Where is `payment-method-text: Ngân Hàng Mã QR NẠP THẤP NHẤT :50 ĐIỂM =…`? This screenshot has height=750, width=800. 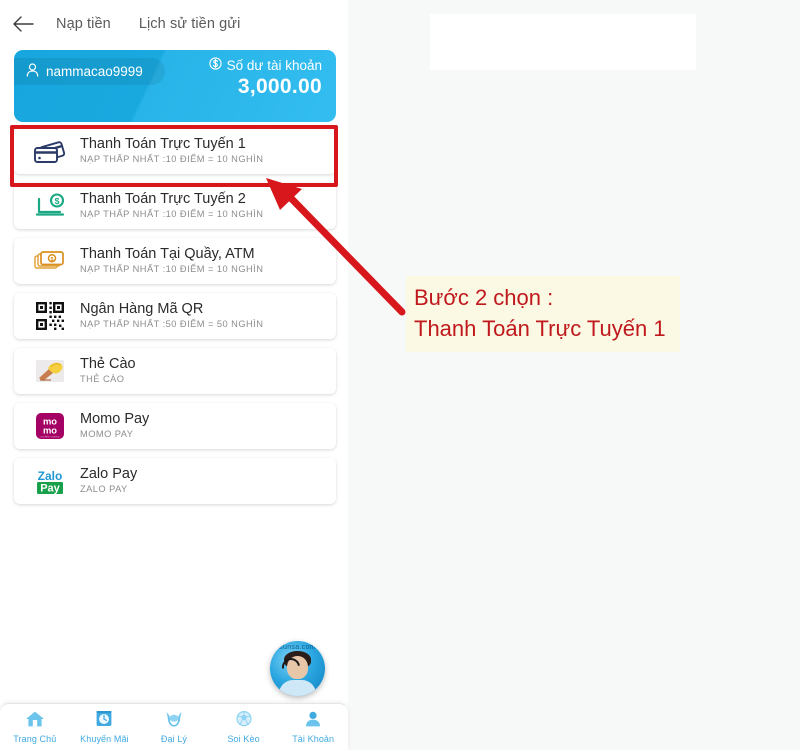
payment-method-text: Ngân Hàng Mã QR NẠP THẤP NHẤT :50 ĐIỂM =… is located at coordinates (169, 316).